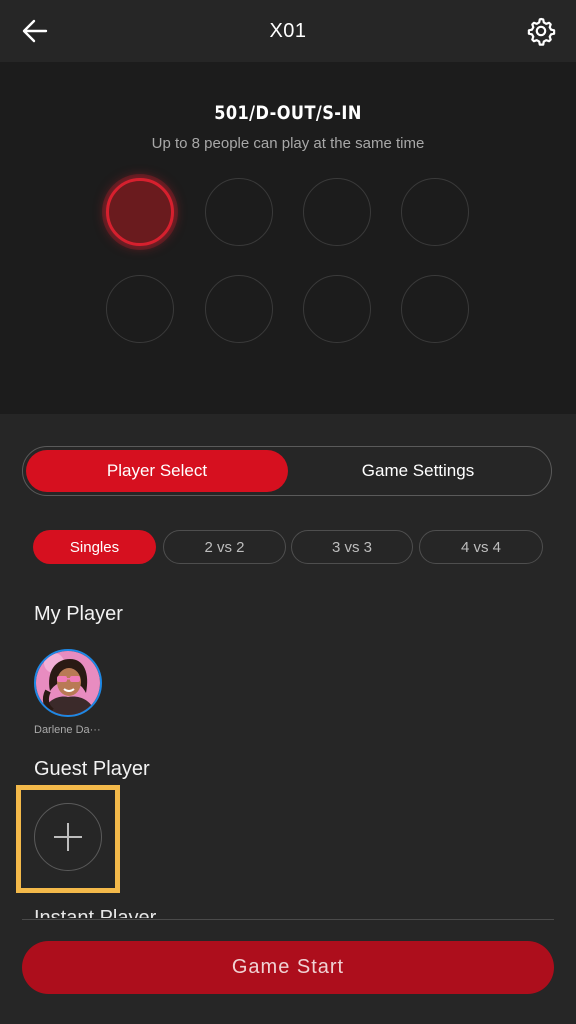 The height and width of the screenshot is (1024, 576). Describe the element at coordinates (78, 614) in the screenshot. I see `my-player-title: My Player` at that location.